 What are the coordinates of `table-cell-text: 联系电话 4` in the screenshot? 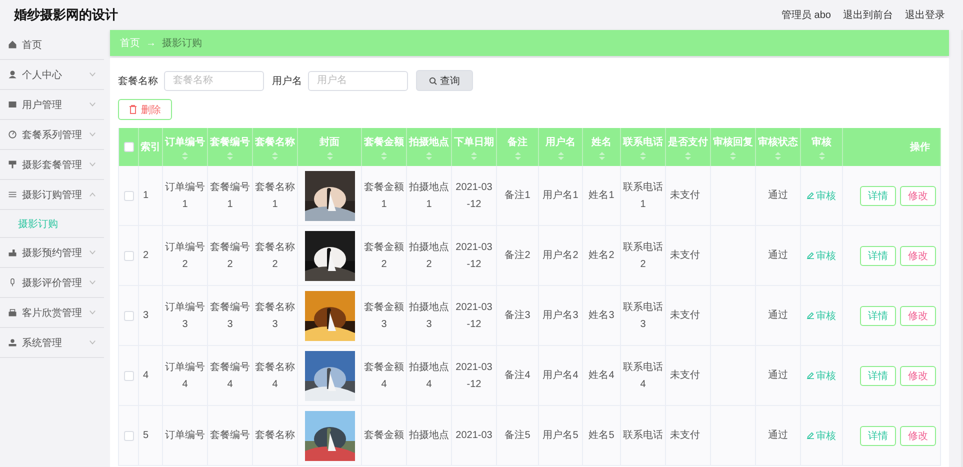 It's located at (643, 376).